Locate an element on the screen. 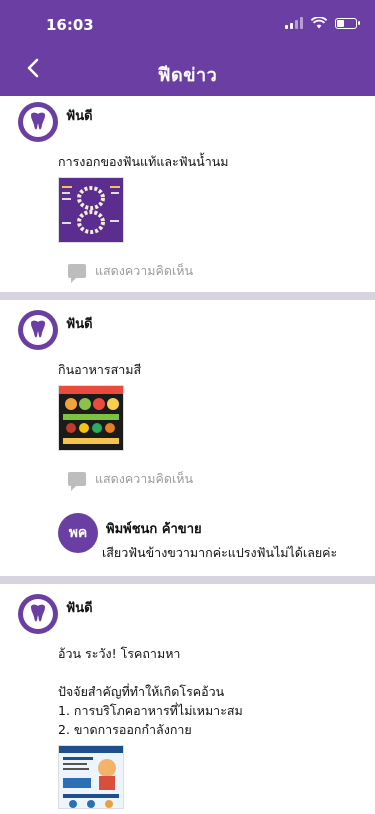  status-icons is located at coordinates (322, 23).